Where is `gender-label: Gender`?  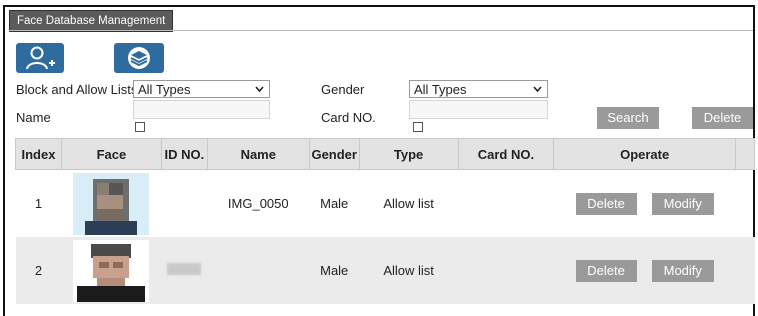
gender-label: Gender is located at coordinates (343, 89).